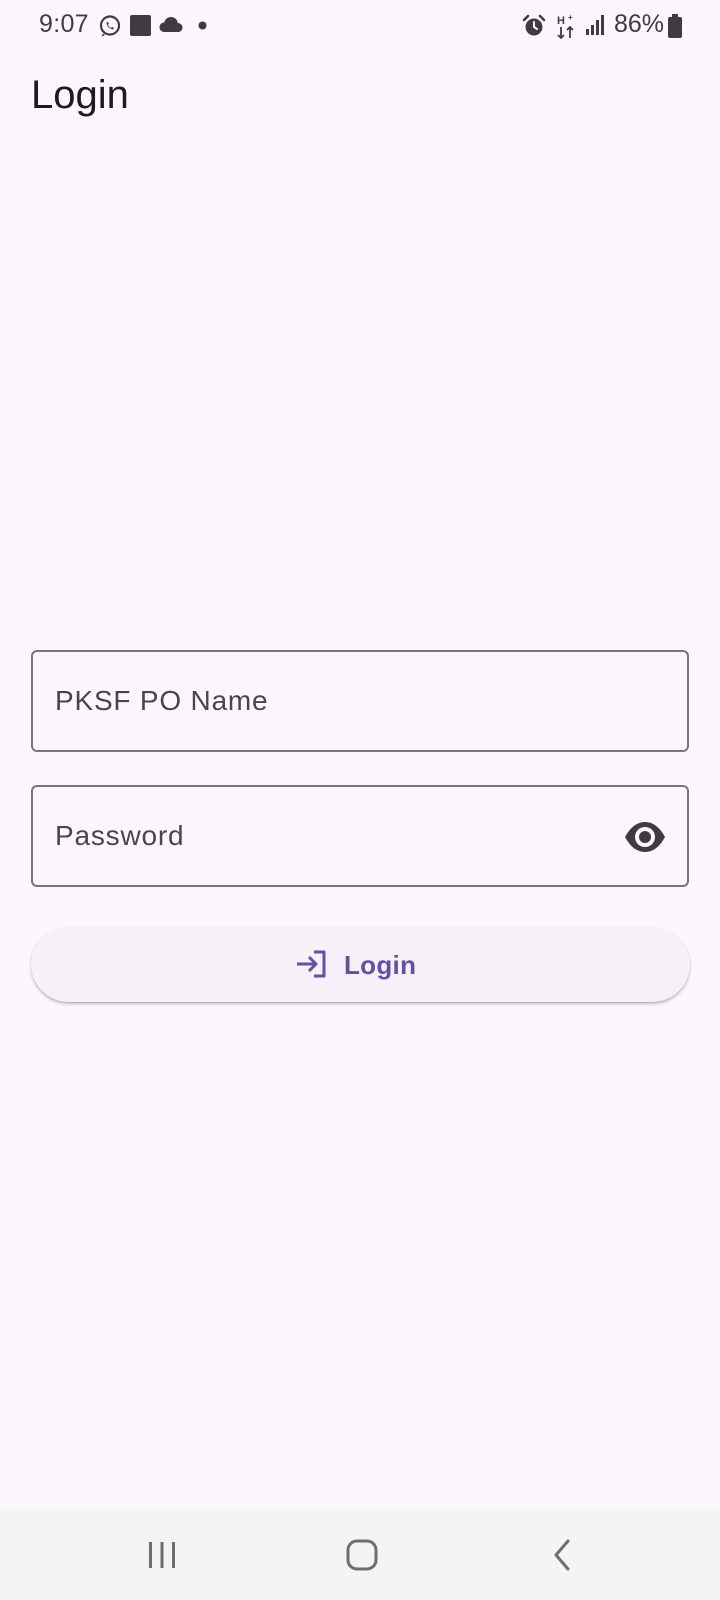 The width and height of the screenshot is (720, 1600). Describe the element at coordinates (162, 1555) in the screenshot. I see `recent-apps-icon` at that location.